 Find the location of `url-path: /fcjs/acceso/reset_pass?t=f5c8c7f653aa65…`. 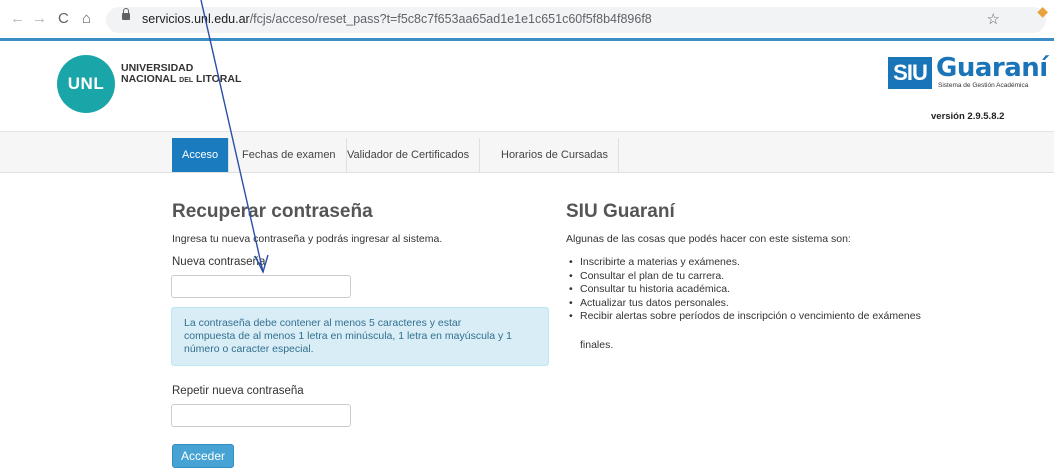

url-path: /fcjs/acceso/reset_pass?t=f5c8c7f653aa65… is located at coordinates (450, 19).